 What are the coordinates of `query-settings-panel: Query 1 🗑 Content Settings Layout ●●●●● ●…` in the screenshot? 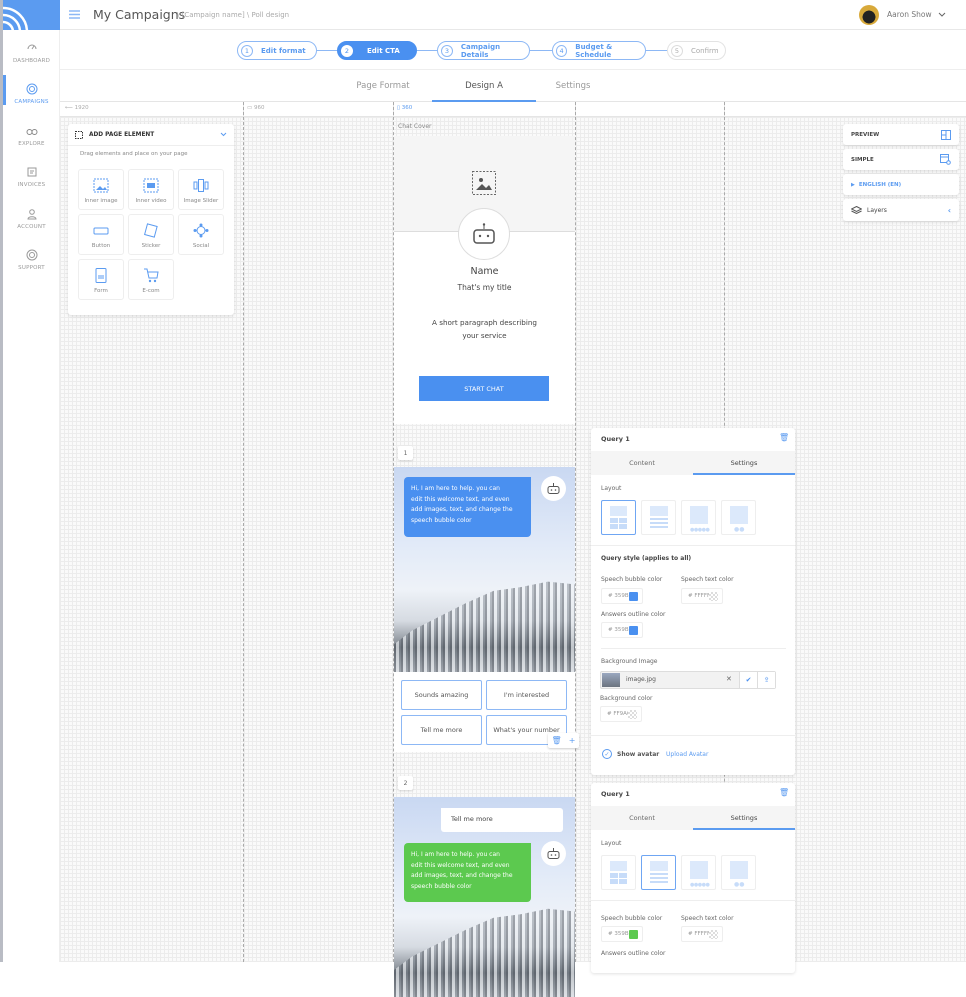 It's located at (693, 878).